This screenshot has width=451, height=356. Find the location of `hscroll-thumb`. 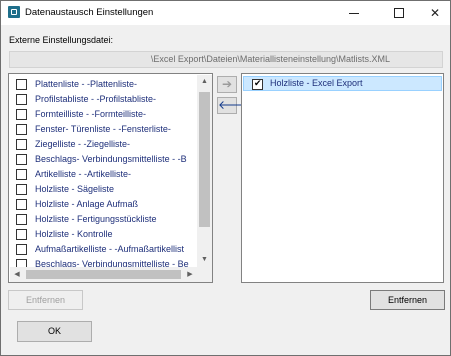

hscroll-thumb is located at coordinates (103, 274).